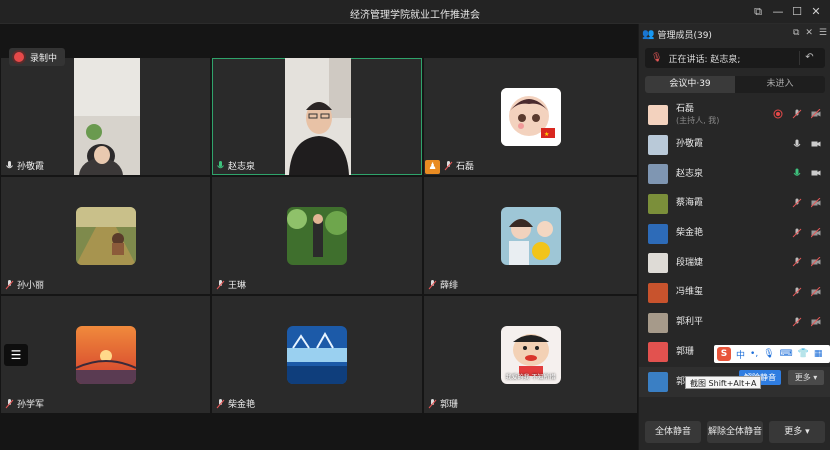  I want to click on panel-footer: 全体静音 解除全体静音 更多 ▾, so click(734, 432).